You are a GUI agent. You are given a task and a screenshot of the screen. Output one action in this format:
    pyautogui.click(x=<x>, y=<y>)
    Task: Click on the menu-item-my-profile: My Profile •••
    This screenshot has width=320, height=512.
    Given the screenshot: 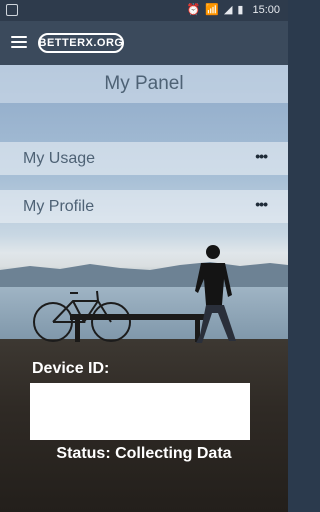 What is the action you would take?
    pyautogui.click(x=144, y=206)
    